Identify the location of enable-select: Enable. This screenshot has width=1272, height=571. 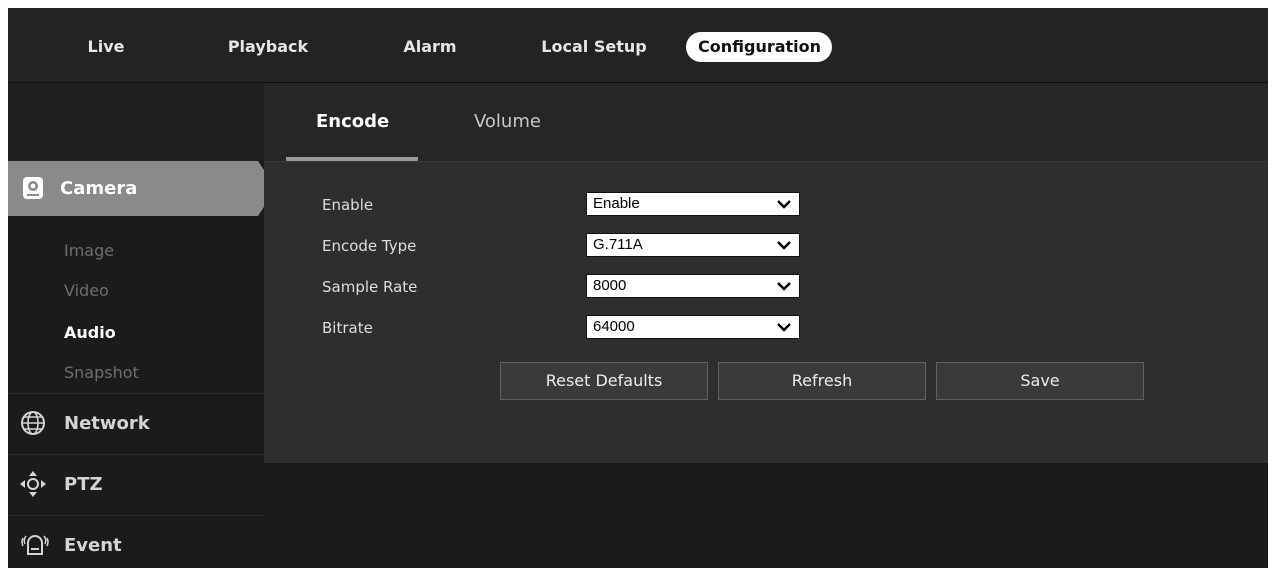
(693, 204).